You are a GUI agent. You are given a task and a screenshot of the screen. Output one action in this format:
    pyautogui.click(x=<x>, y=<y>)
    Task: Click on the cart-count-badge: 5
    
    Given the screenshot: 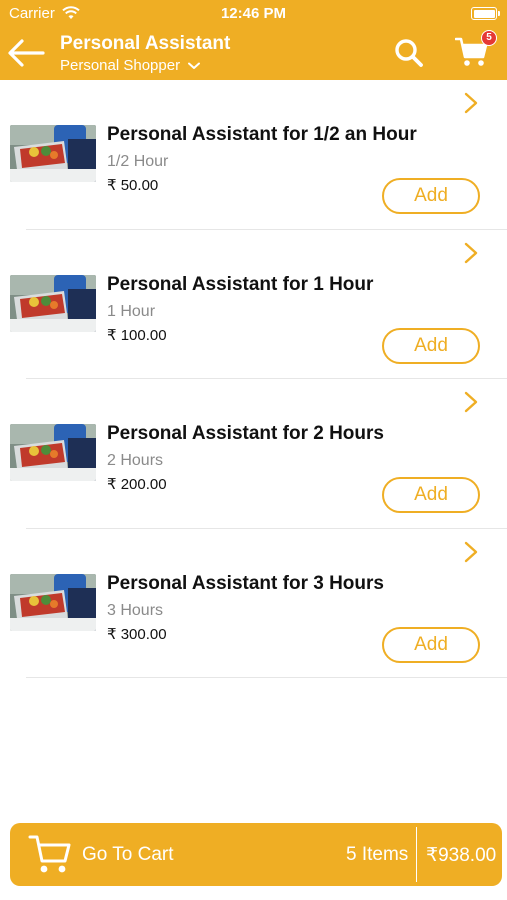 What is the action you would take?
    pyautogui.click(x=489, y=38)
    